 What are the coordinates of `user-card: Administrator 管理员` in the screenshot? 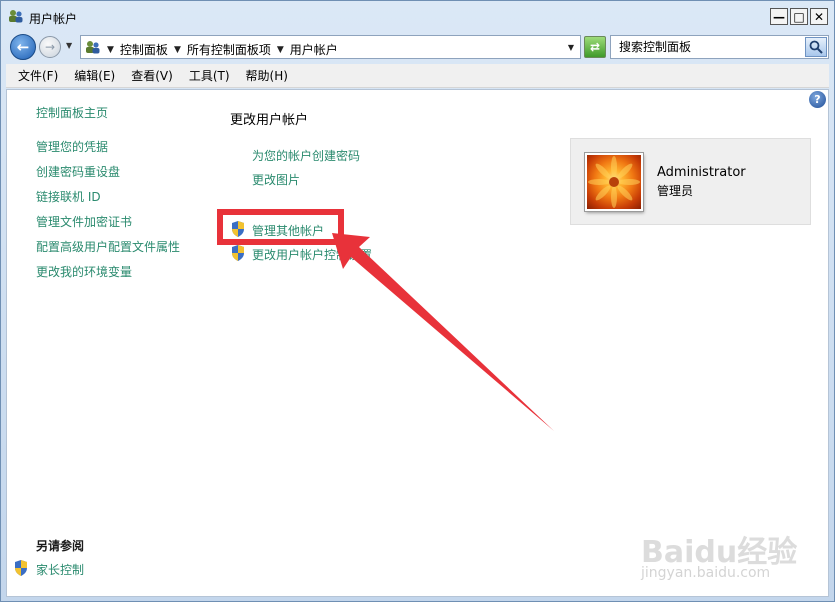 It's located at (690, 181).